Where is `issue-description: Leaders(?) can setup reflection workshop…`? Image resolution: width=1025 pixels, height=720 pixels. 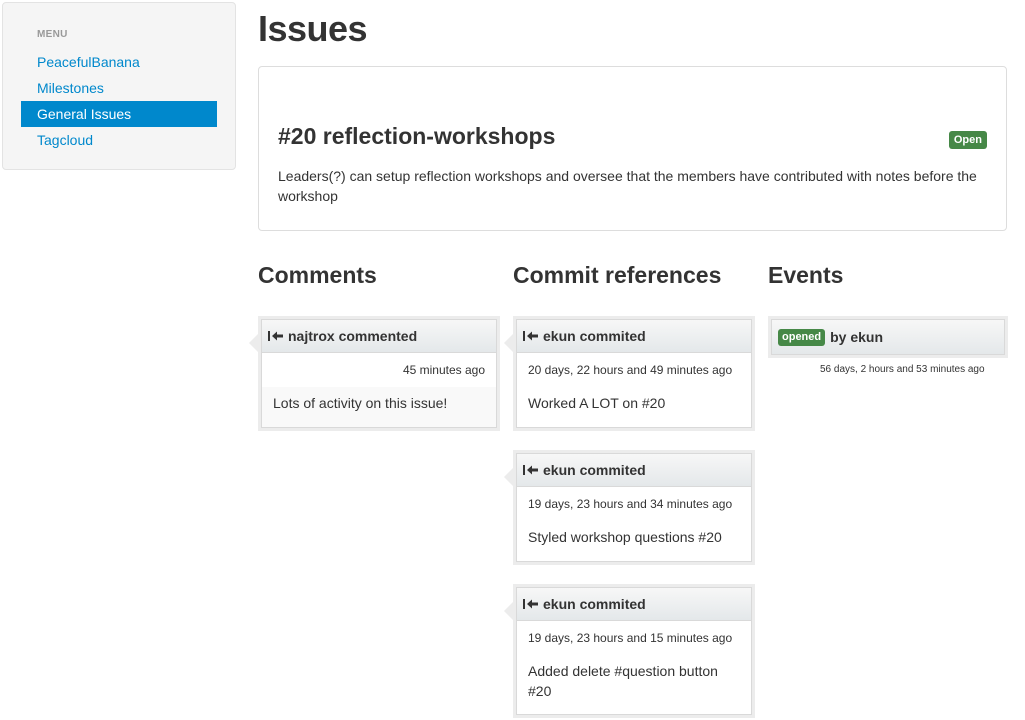 issue-description: Leaders(?) can setup reflection workshop… is located at coordinates (627, 186).